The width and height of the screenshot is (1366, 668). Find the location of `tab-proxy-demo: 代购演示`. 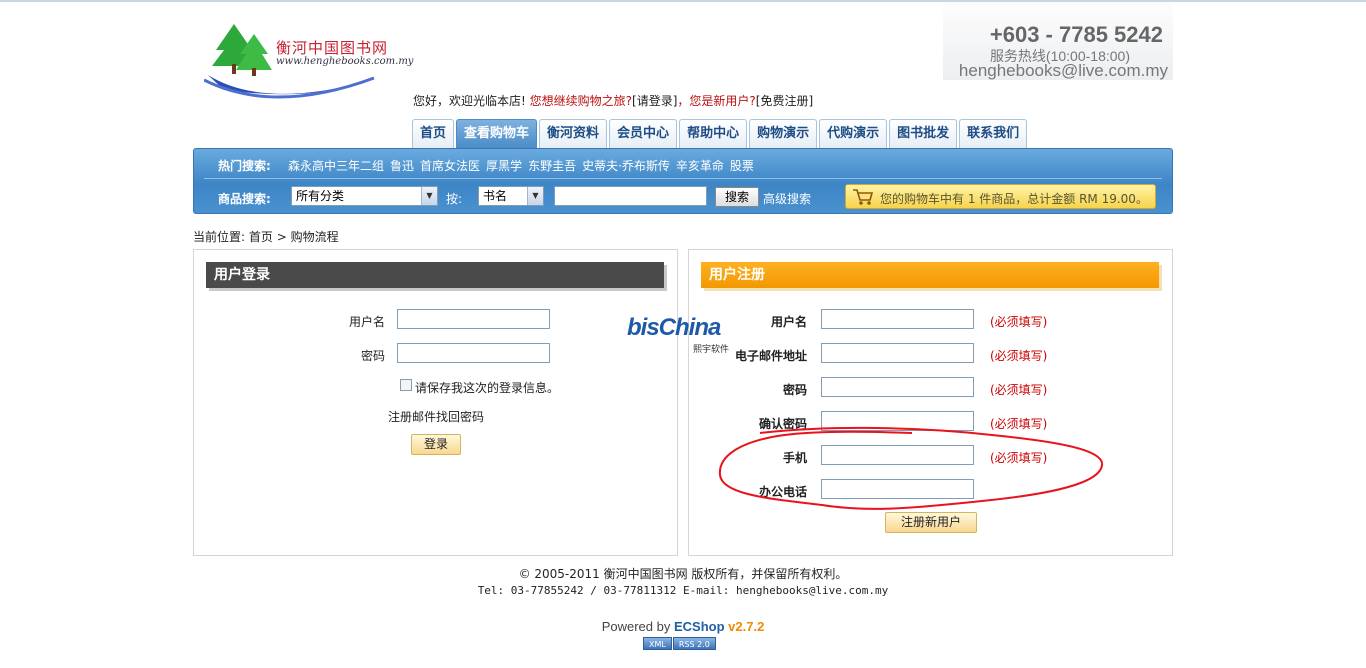

tab-proxy-demo: 代购演示 is located at coordinates (853, 133).